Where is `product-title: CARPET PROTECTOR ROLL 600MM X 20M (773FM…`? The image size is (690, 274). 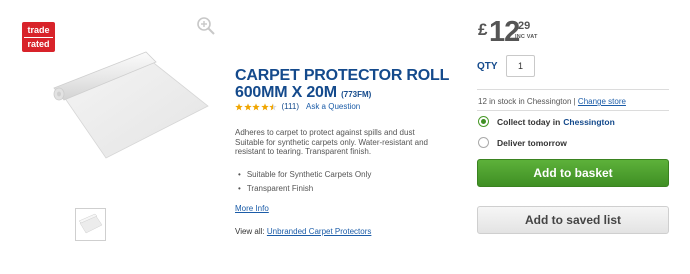
product-title: CARPET PROTECTOR ROLL 600MM X 20M (773FM… is located at coordinates (345, 85).